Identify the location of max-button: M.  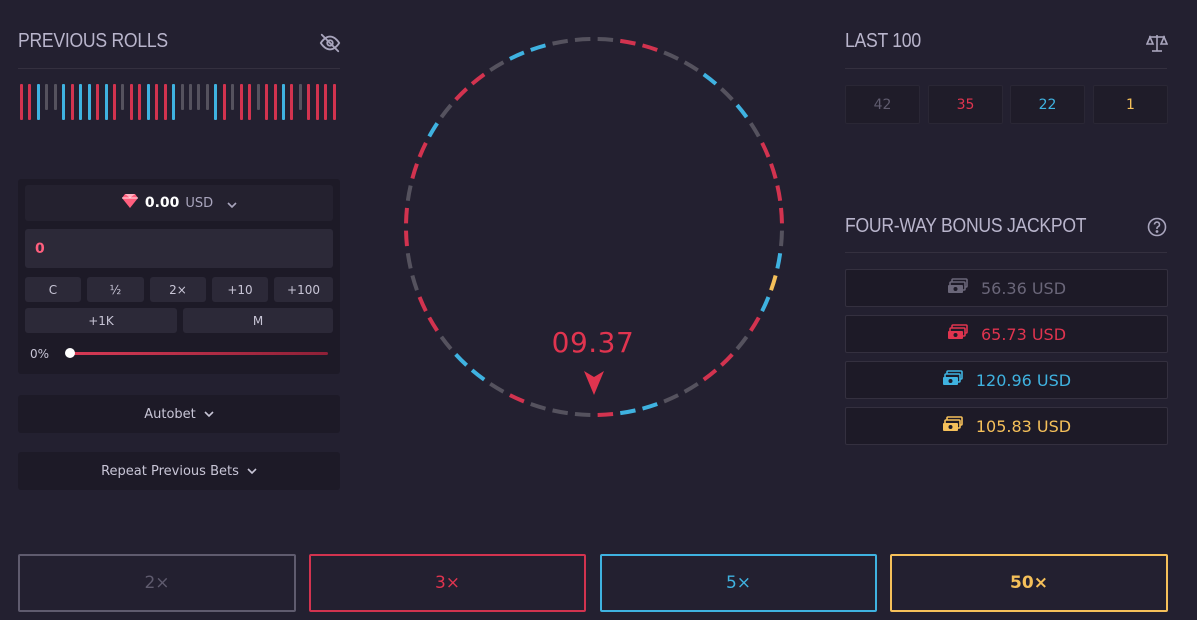
(258, 320).